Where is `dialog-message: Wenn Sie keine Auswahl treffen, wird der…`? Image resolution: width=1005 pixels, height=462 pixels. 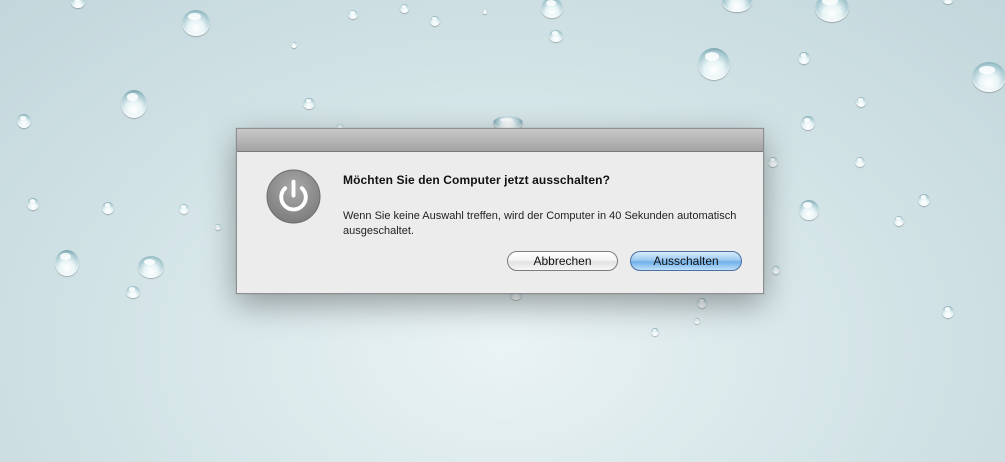
dialog-message: Wenn Sie keine Auswahl treffen, wird der… is located at coordinates (540, 223).